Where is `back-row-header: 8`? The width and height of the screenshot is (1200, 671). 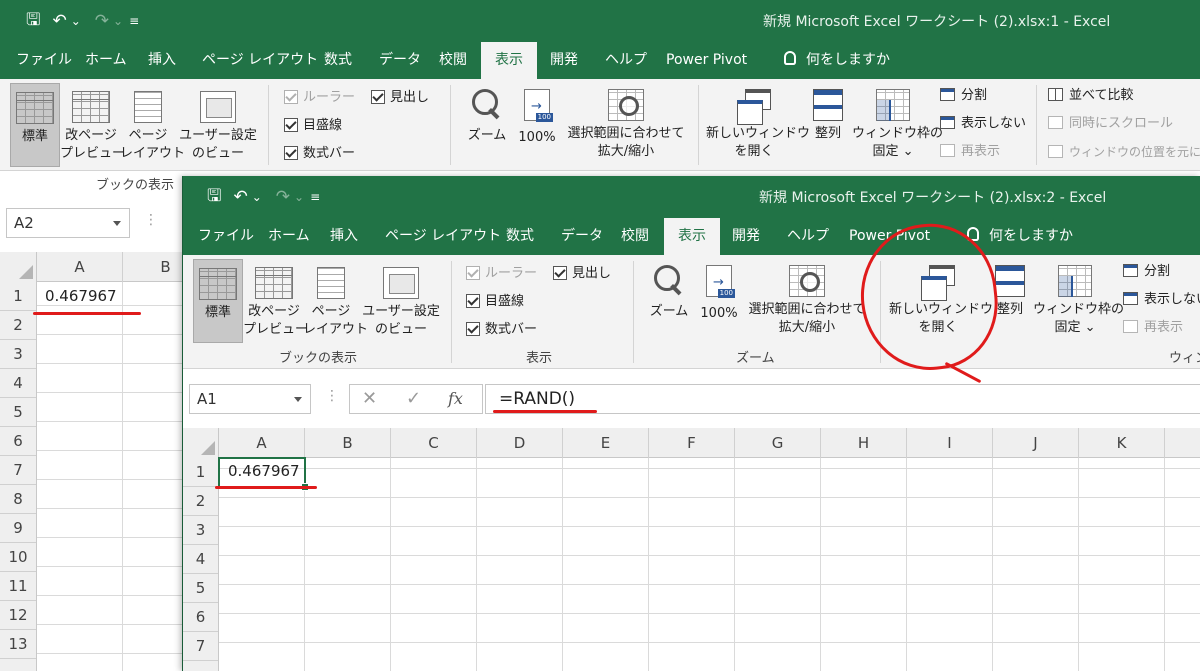
back-row-header: 8 is located at coordinates (18, 499).